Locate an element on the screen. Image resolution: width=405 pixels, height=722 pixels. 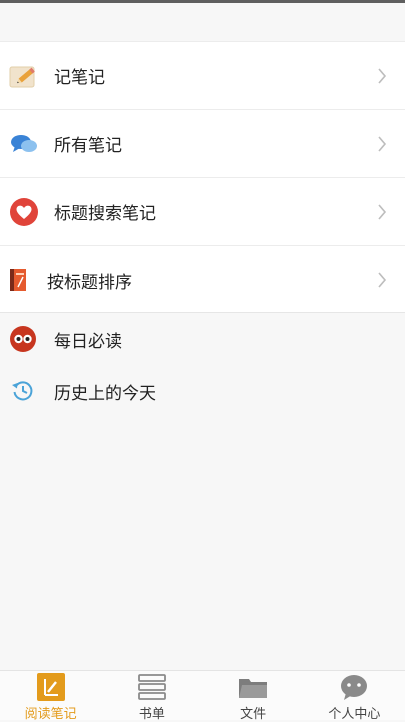
tab-label: 书单 is located at coordinates (151, 714).